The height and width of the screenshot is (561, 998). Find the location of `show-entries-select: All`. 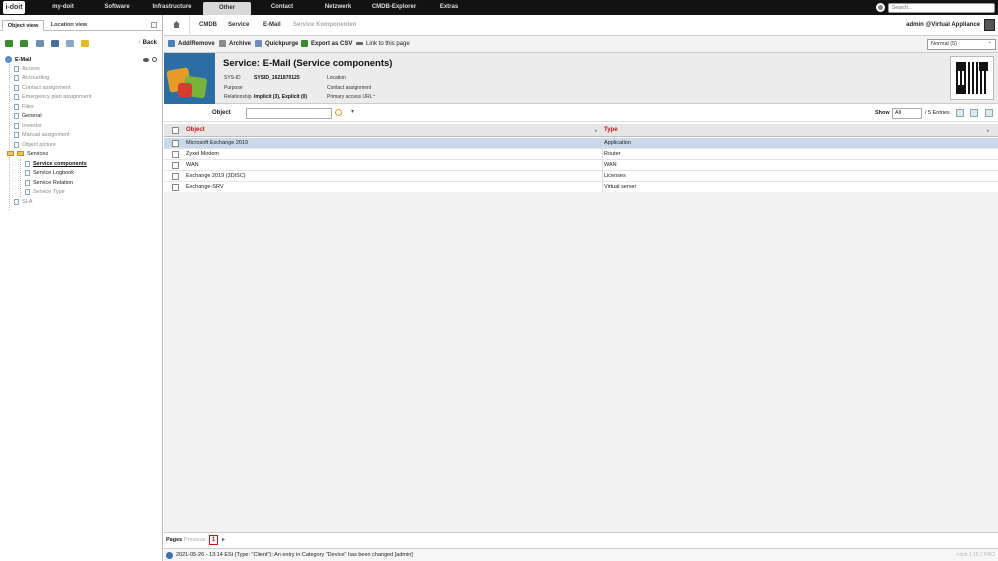

show-entries-select: All is located at coordinates (907, 113).